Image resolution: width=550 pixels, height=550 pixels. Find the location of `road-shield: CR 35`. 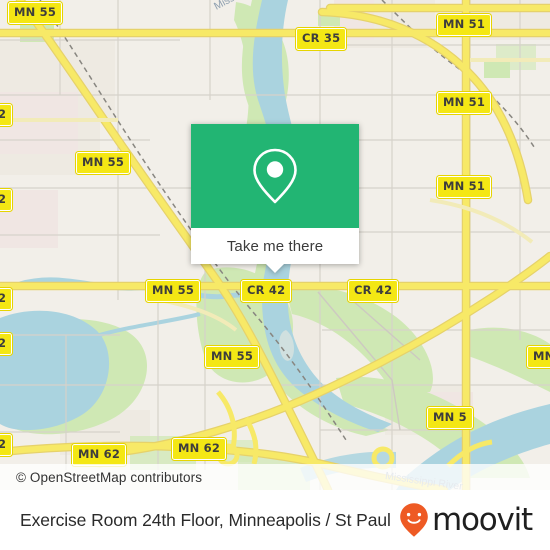

road-shield: CR 35 is located at coordinates (321, 39).